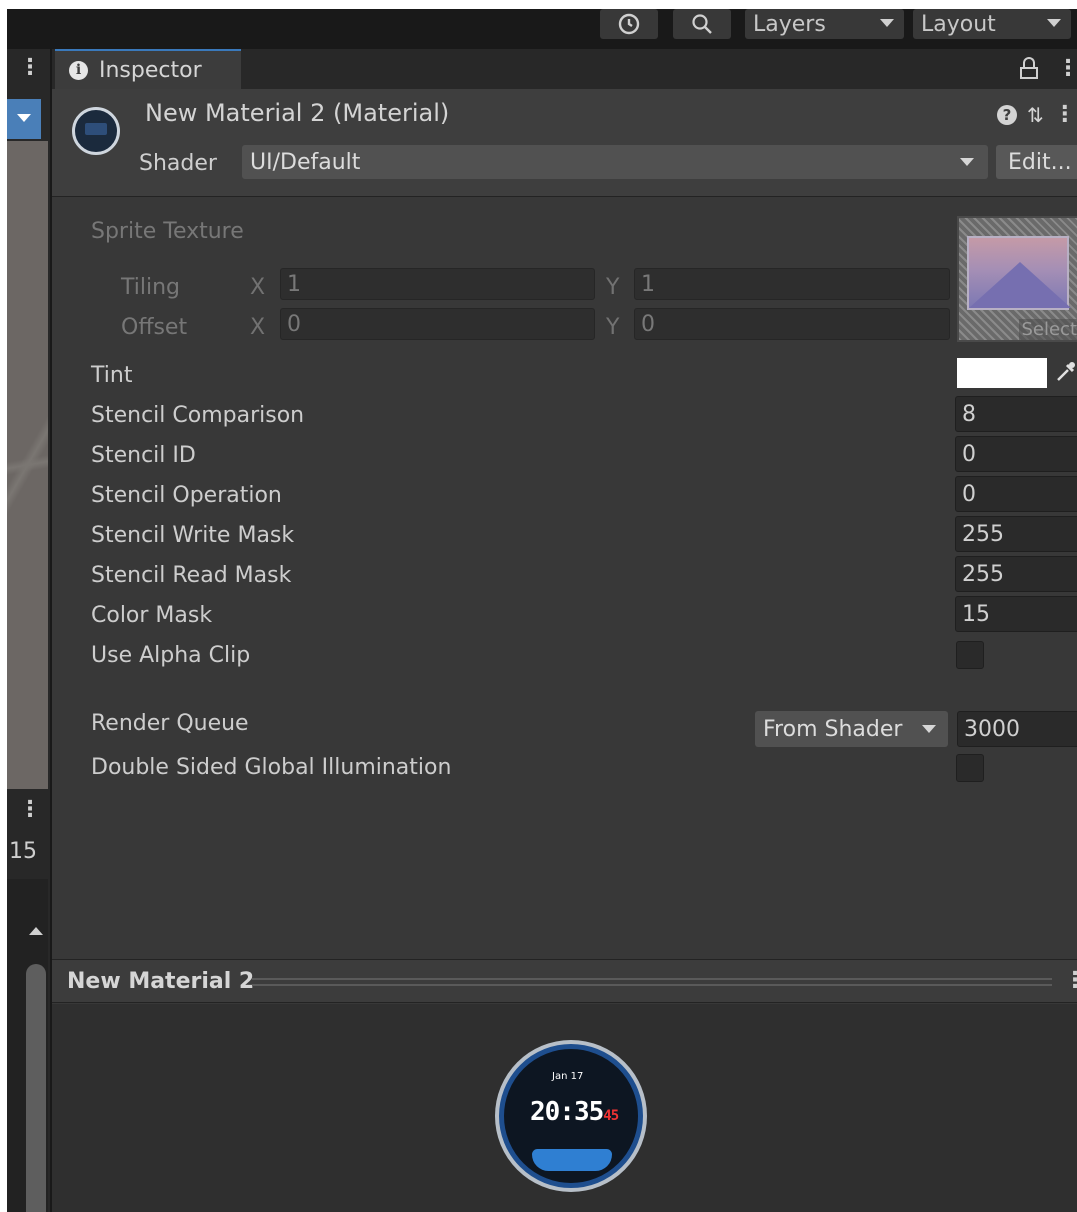  I want to click on preset-sliders-icon: ⇅, so click(1035, 115).